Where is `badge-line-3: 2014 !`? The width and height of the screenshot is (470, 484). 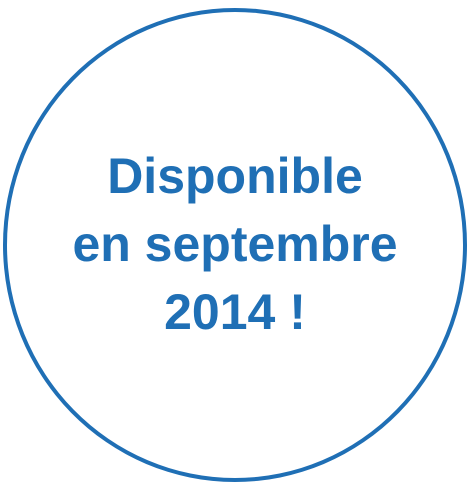
badge-line-3: 2014 ! is located at coordinates (235, 312).